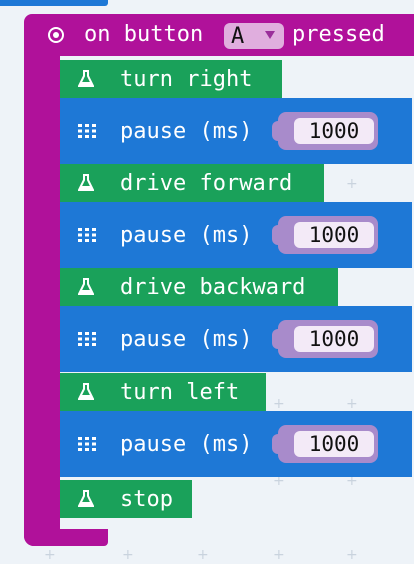 The image size is (414, 564). What do you see at coordinates (146, 499) in the screenshot?
I see `block-label: stop` at bounding box center [146, 499].